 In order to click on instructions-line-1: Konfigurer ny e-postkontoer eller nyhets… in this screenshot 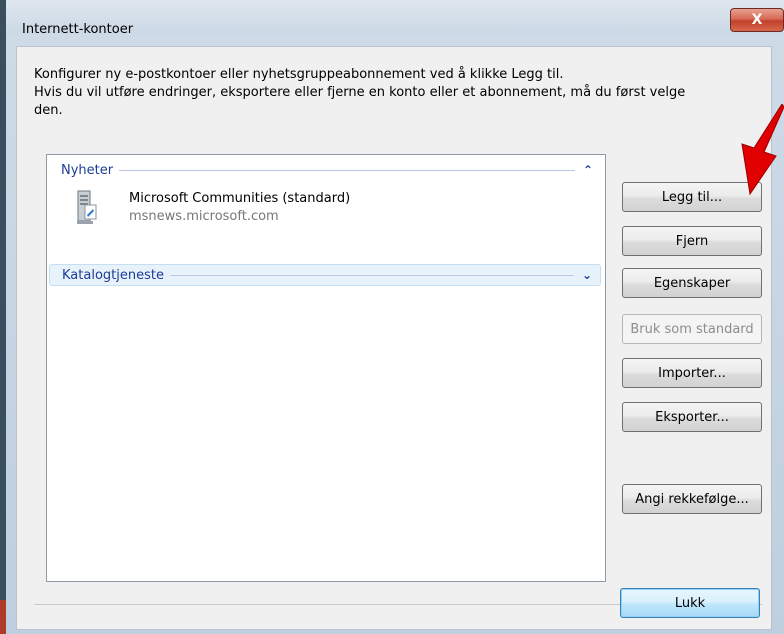, I will do `click(299, 74)`.